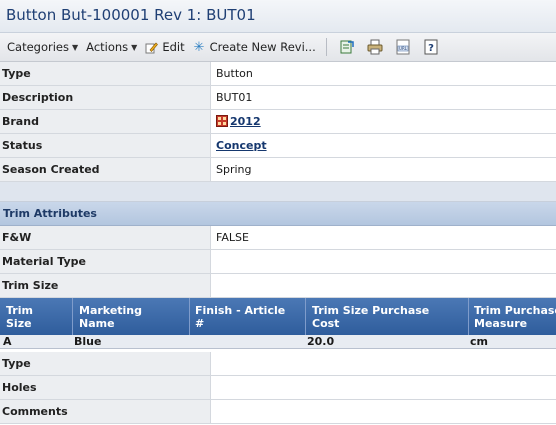 This screenshot has height=425, width=556. I want to click on cell-trim-size: A, so click(7, 341).